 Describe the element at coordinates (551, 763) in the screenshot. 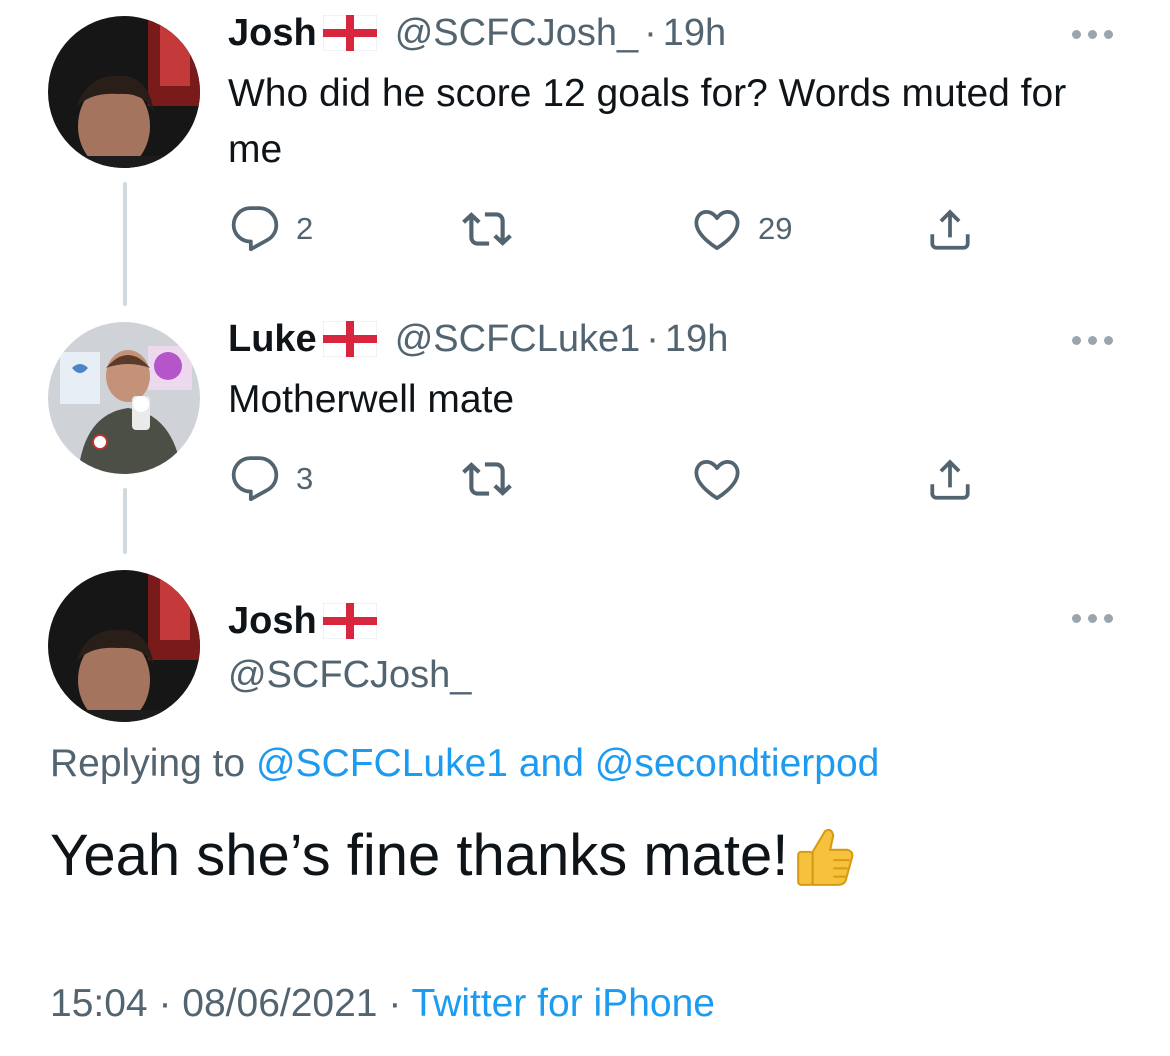

I see `replying-and: and` at that location.